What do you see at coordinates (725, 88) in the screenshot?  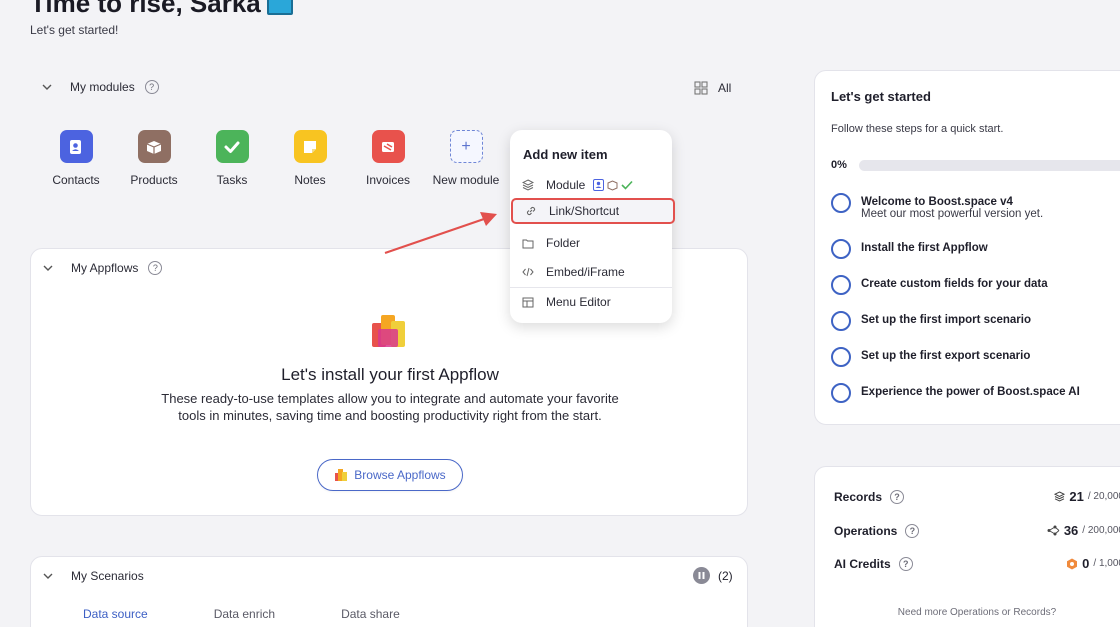 I see `all-label: All` at bounding box center [725, 88].